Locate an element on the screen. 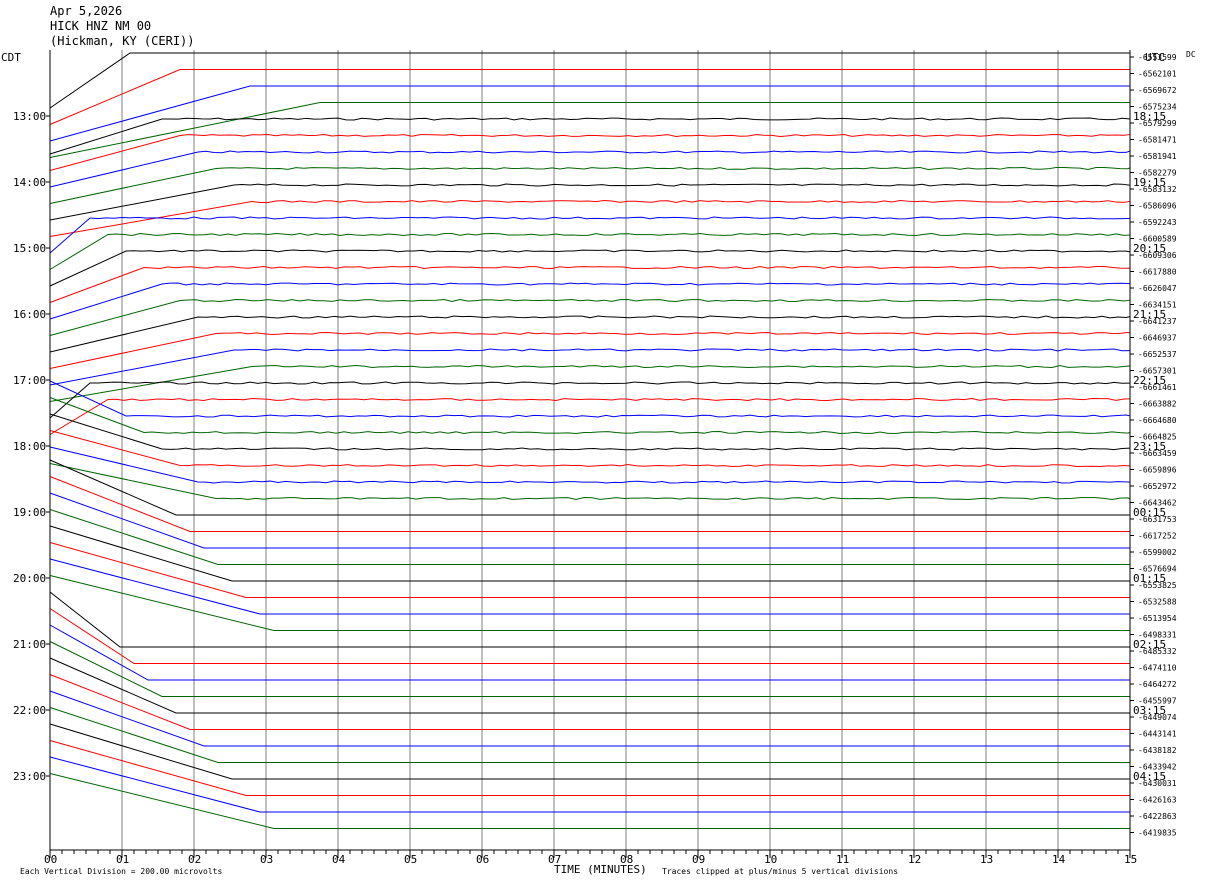 This screenshot has width=1210, height=886. trace-offset-label: -6562101 is located at coordinates (1157, 74).